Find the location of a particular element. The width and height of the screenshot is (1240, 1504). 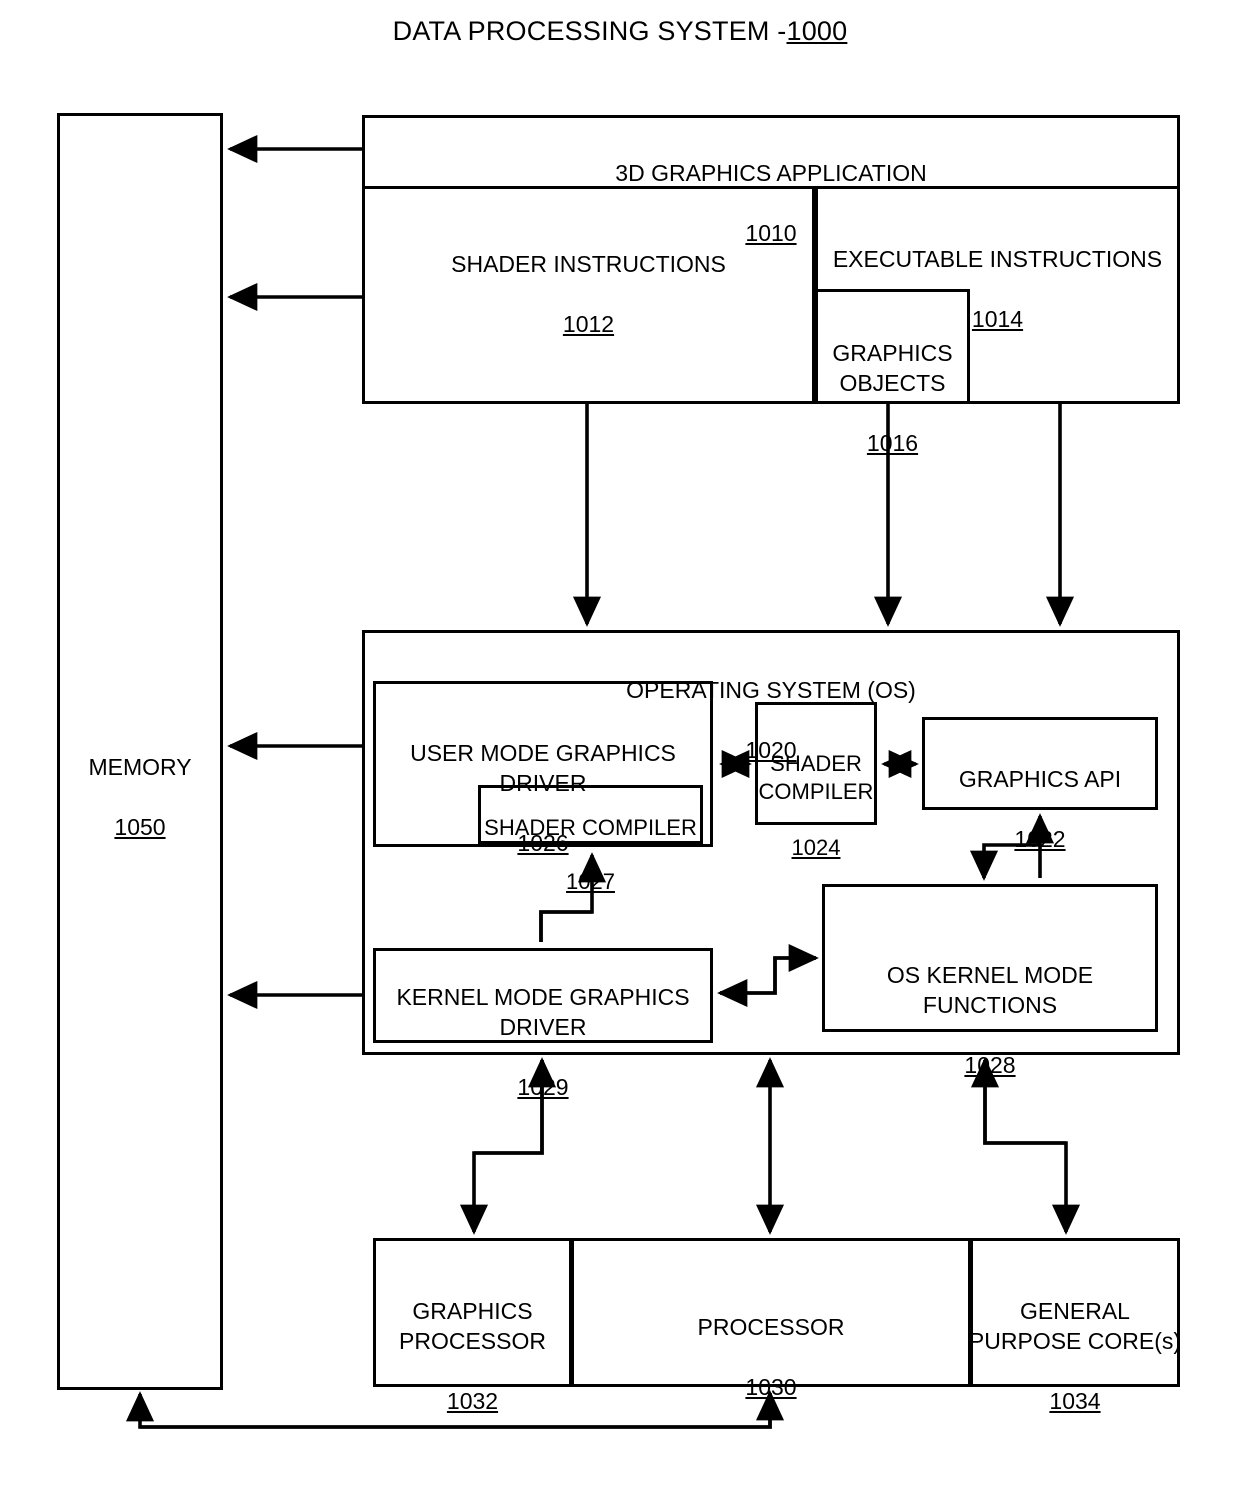

connector-graphics-processor-to-os is located at coordinates (515, 1106).